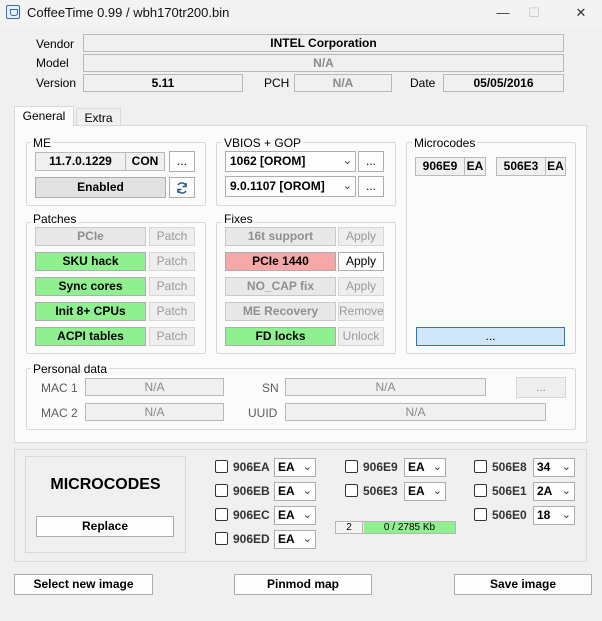  Describe the element at coordinates (70, 369) in the screenshot. I see `personal-data-title: Personal data` at that location.